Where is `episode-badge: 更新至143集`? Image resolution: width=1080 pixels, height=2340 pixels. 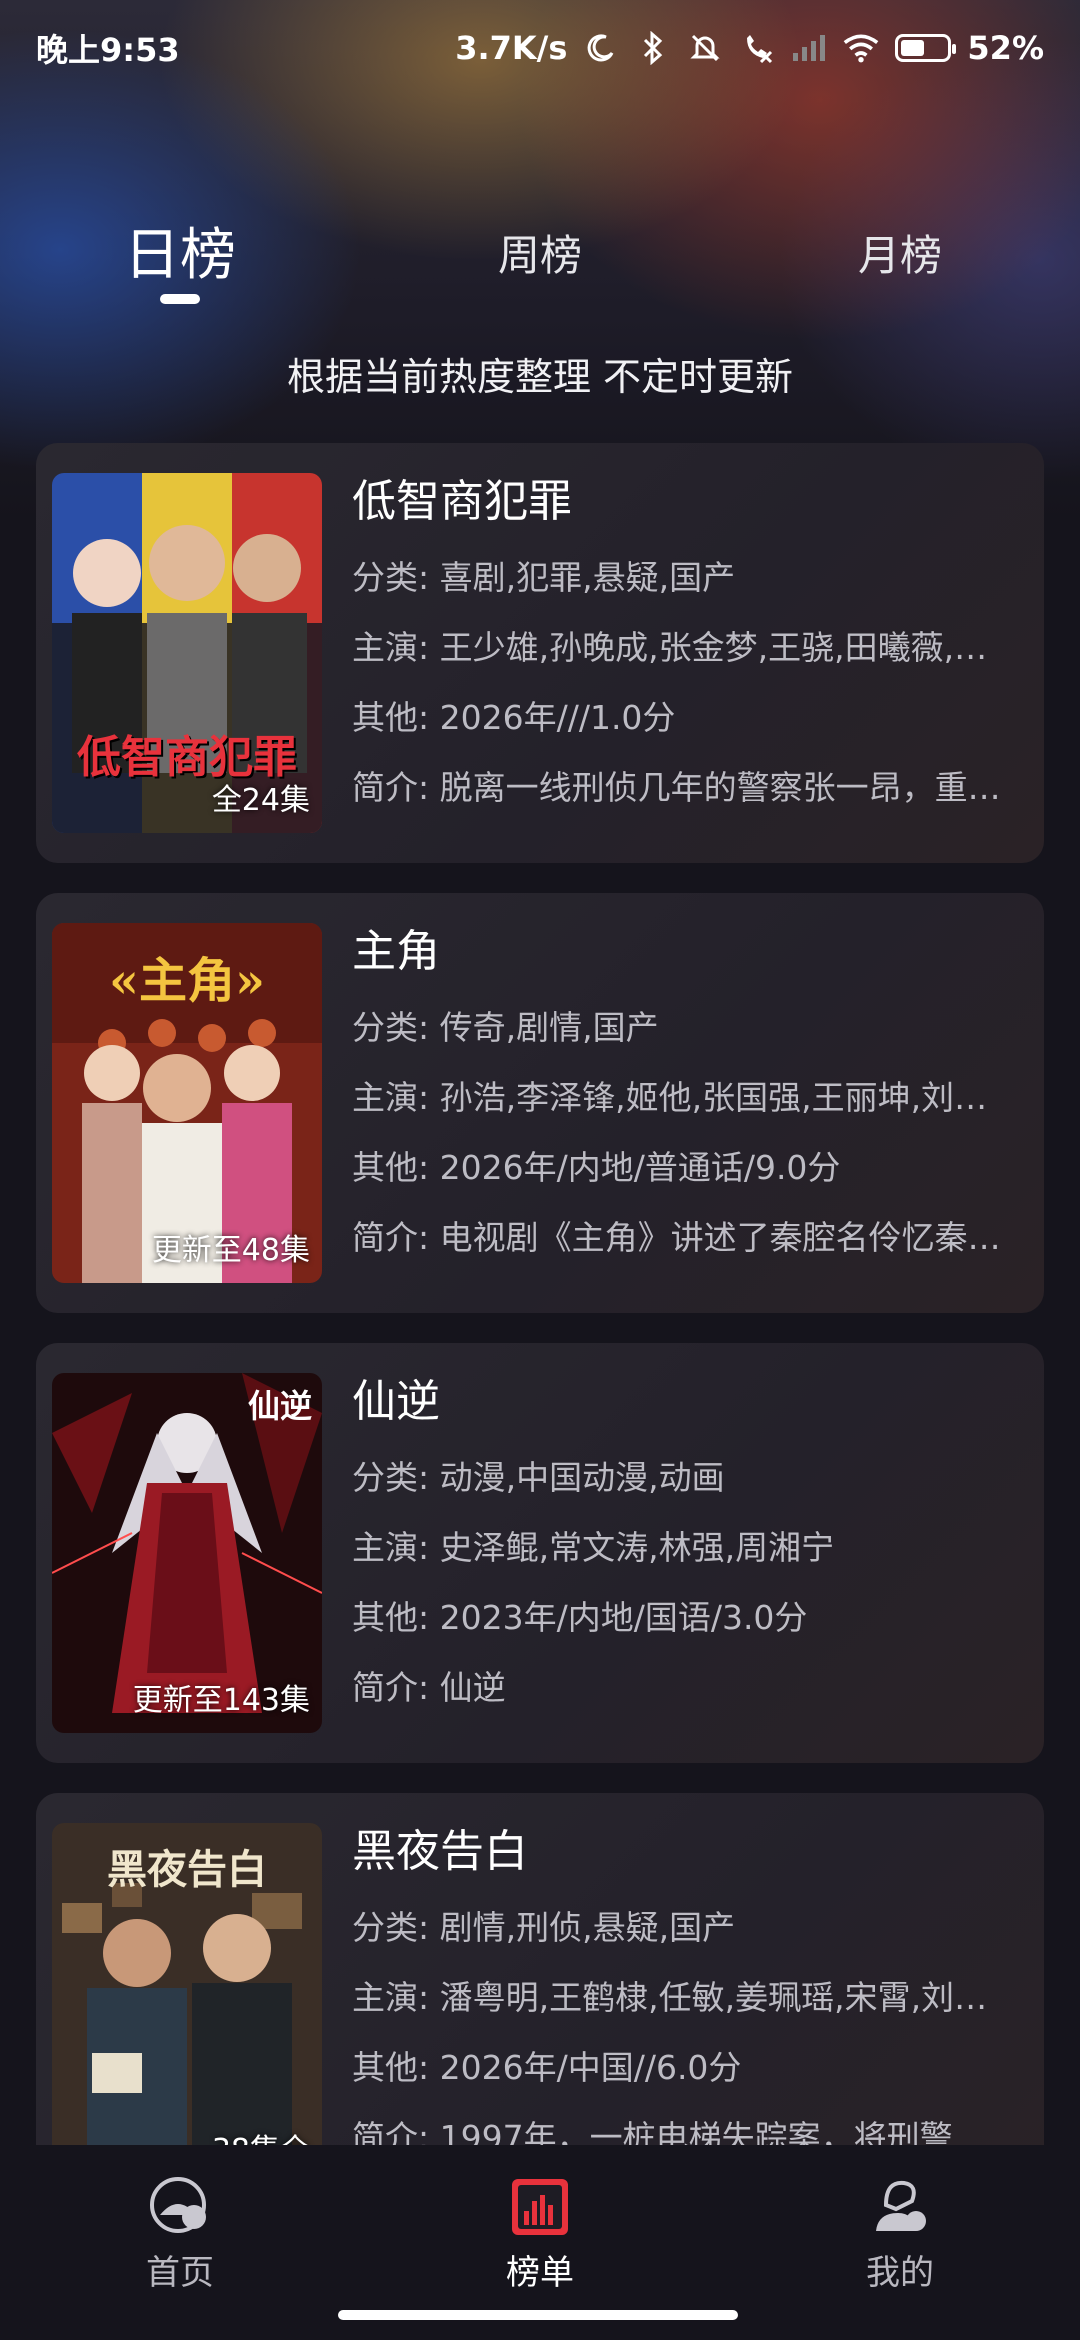 episode-badge: 更新至143集 is located at coordinates (221, 1700).